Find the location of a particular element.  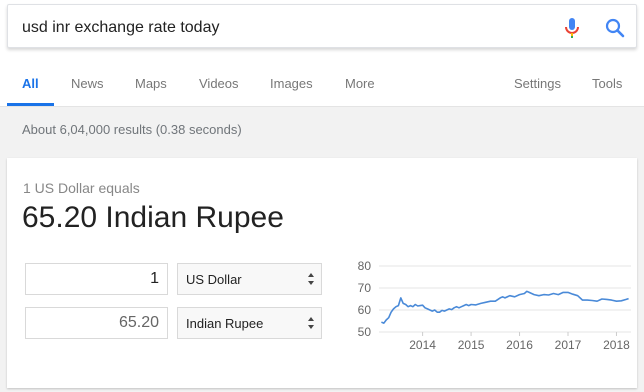

tab-settings: Settings is located at coordinates (537, 83).